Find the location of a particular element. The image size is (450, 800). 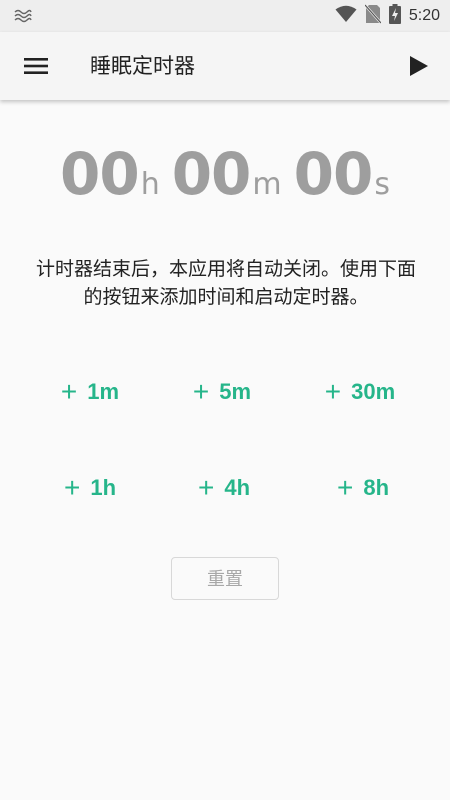

status-icons: 5:20 is located at coordinates (387, 16).